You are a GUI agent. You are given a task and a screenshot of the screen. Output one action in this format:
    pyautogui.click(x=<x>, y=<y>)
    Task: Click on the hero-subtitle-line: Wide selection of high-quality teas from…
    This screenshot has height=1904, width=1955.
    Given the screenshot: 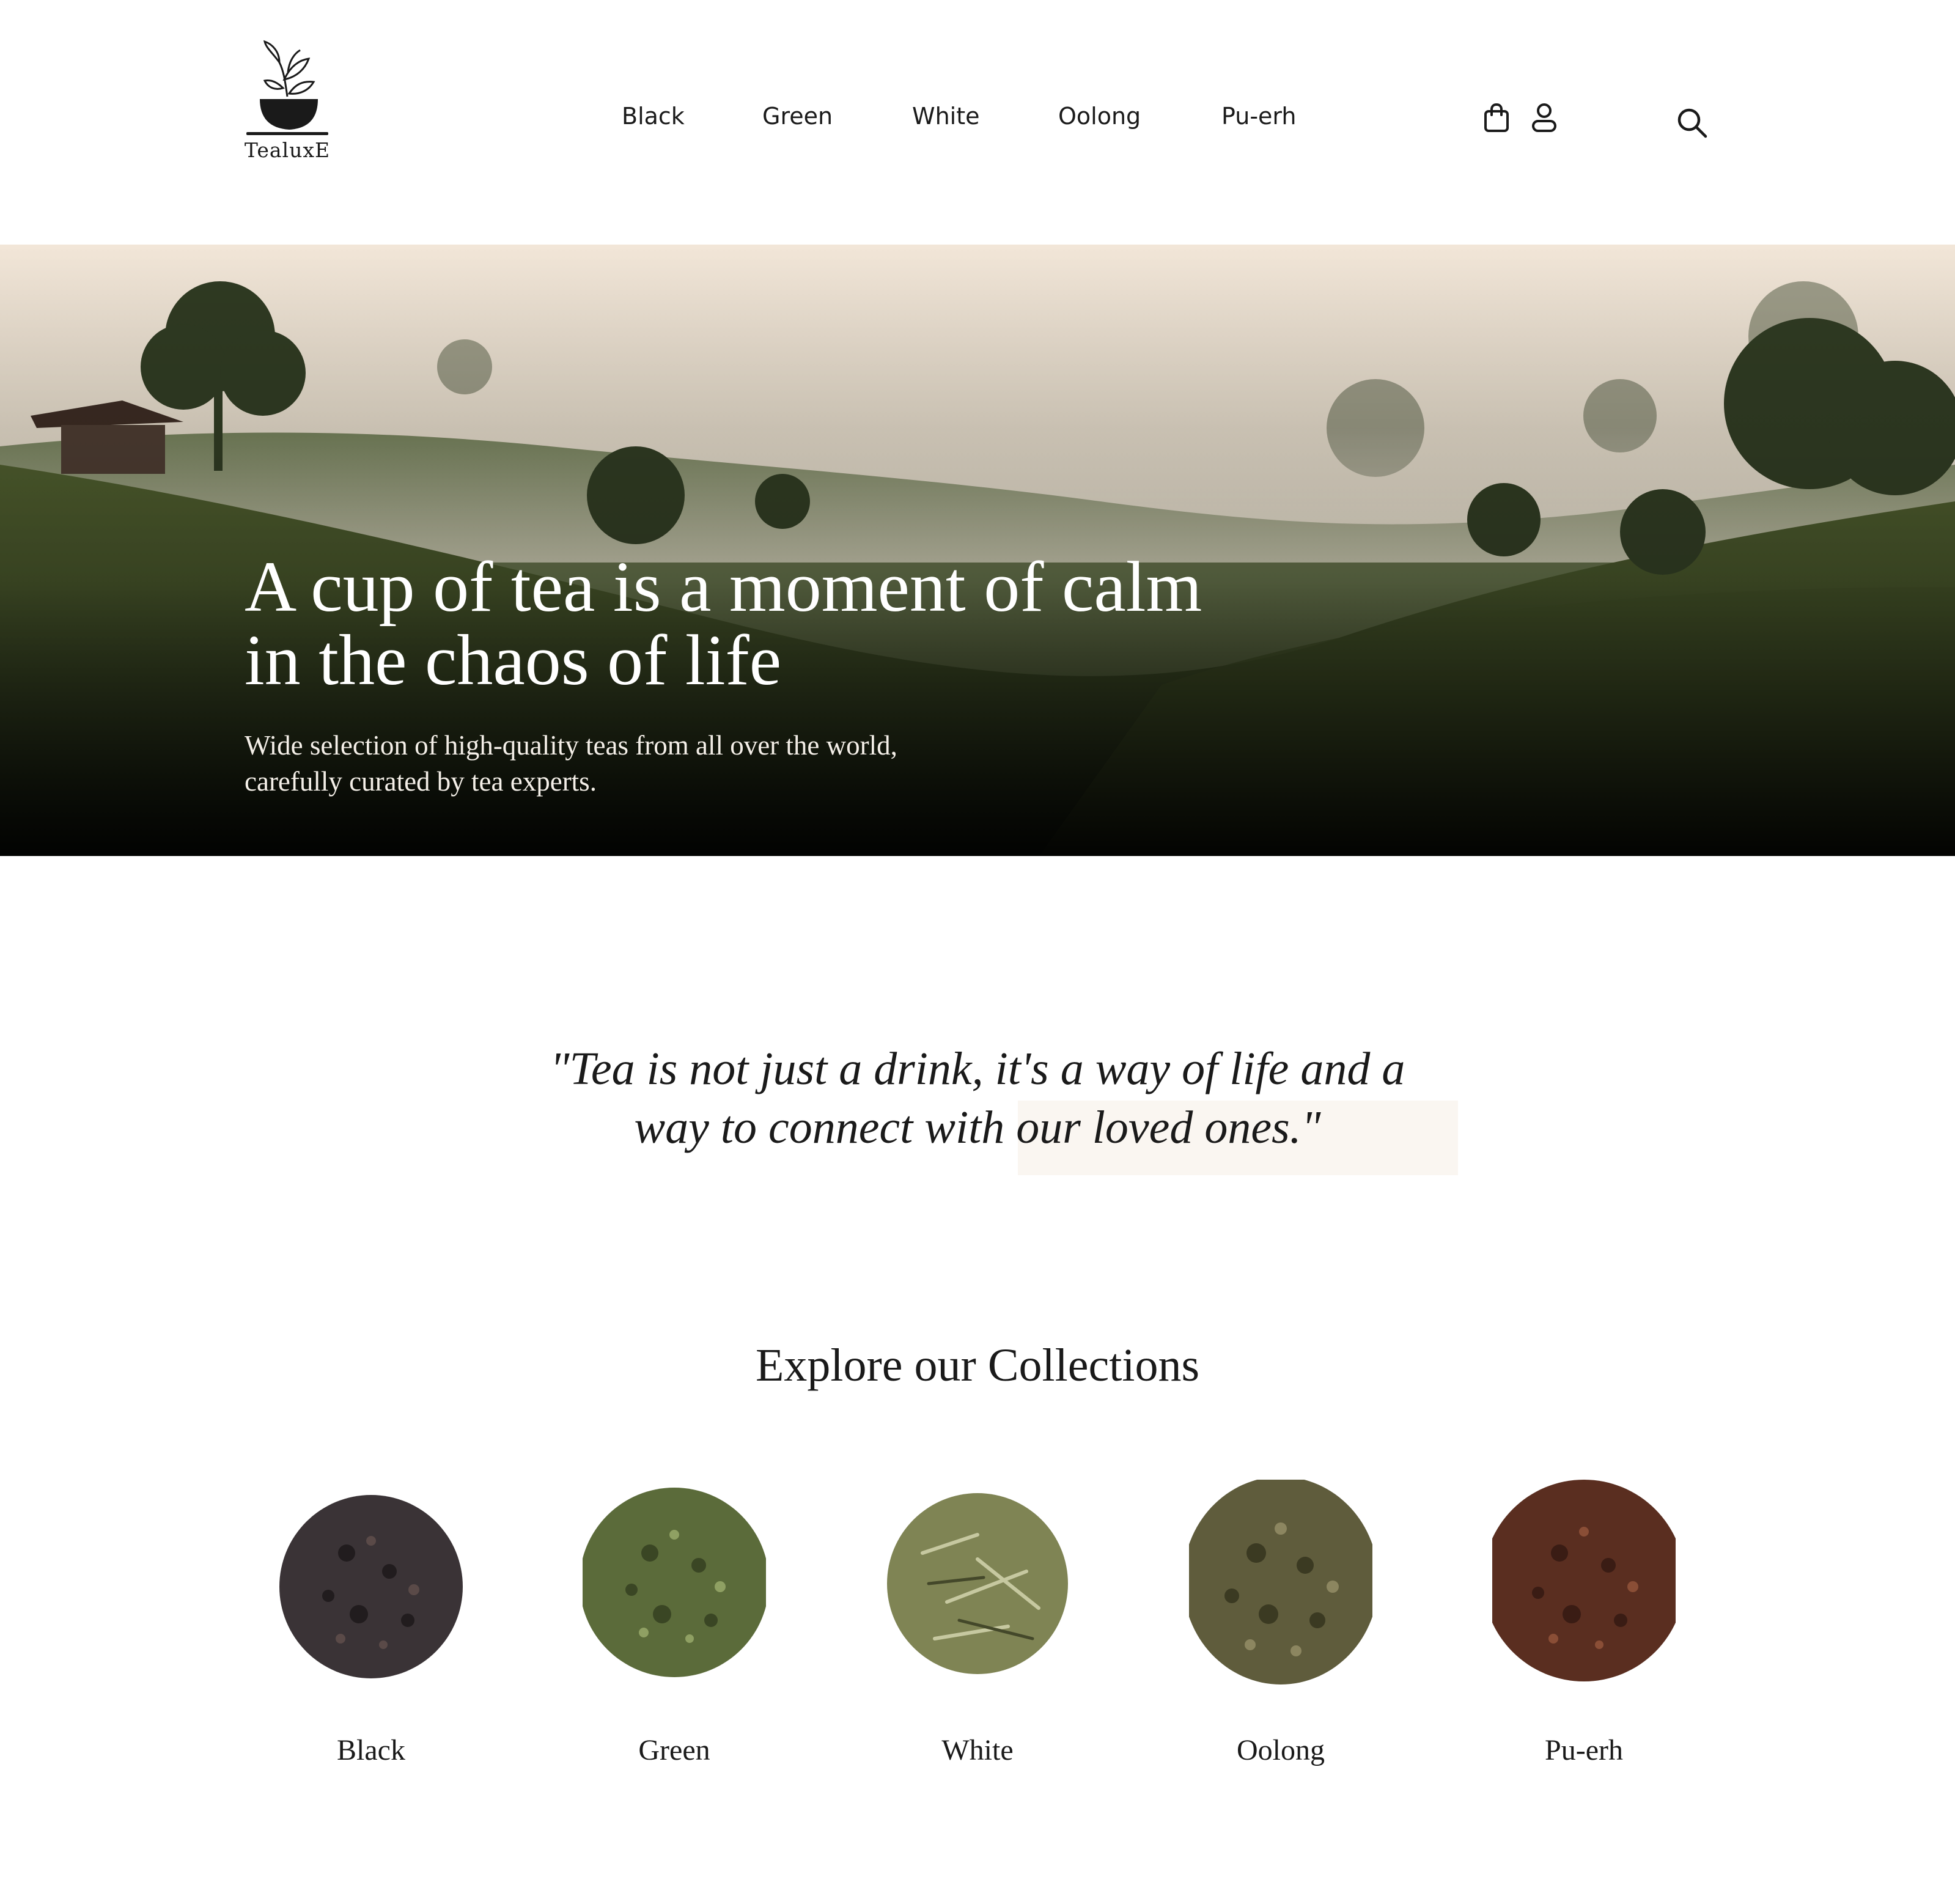 What is the action you would take?
    pyautogui.click(x=571, y=745)
    